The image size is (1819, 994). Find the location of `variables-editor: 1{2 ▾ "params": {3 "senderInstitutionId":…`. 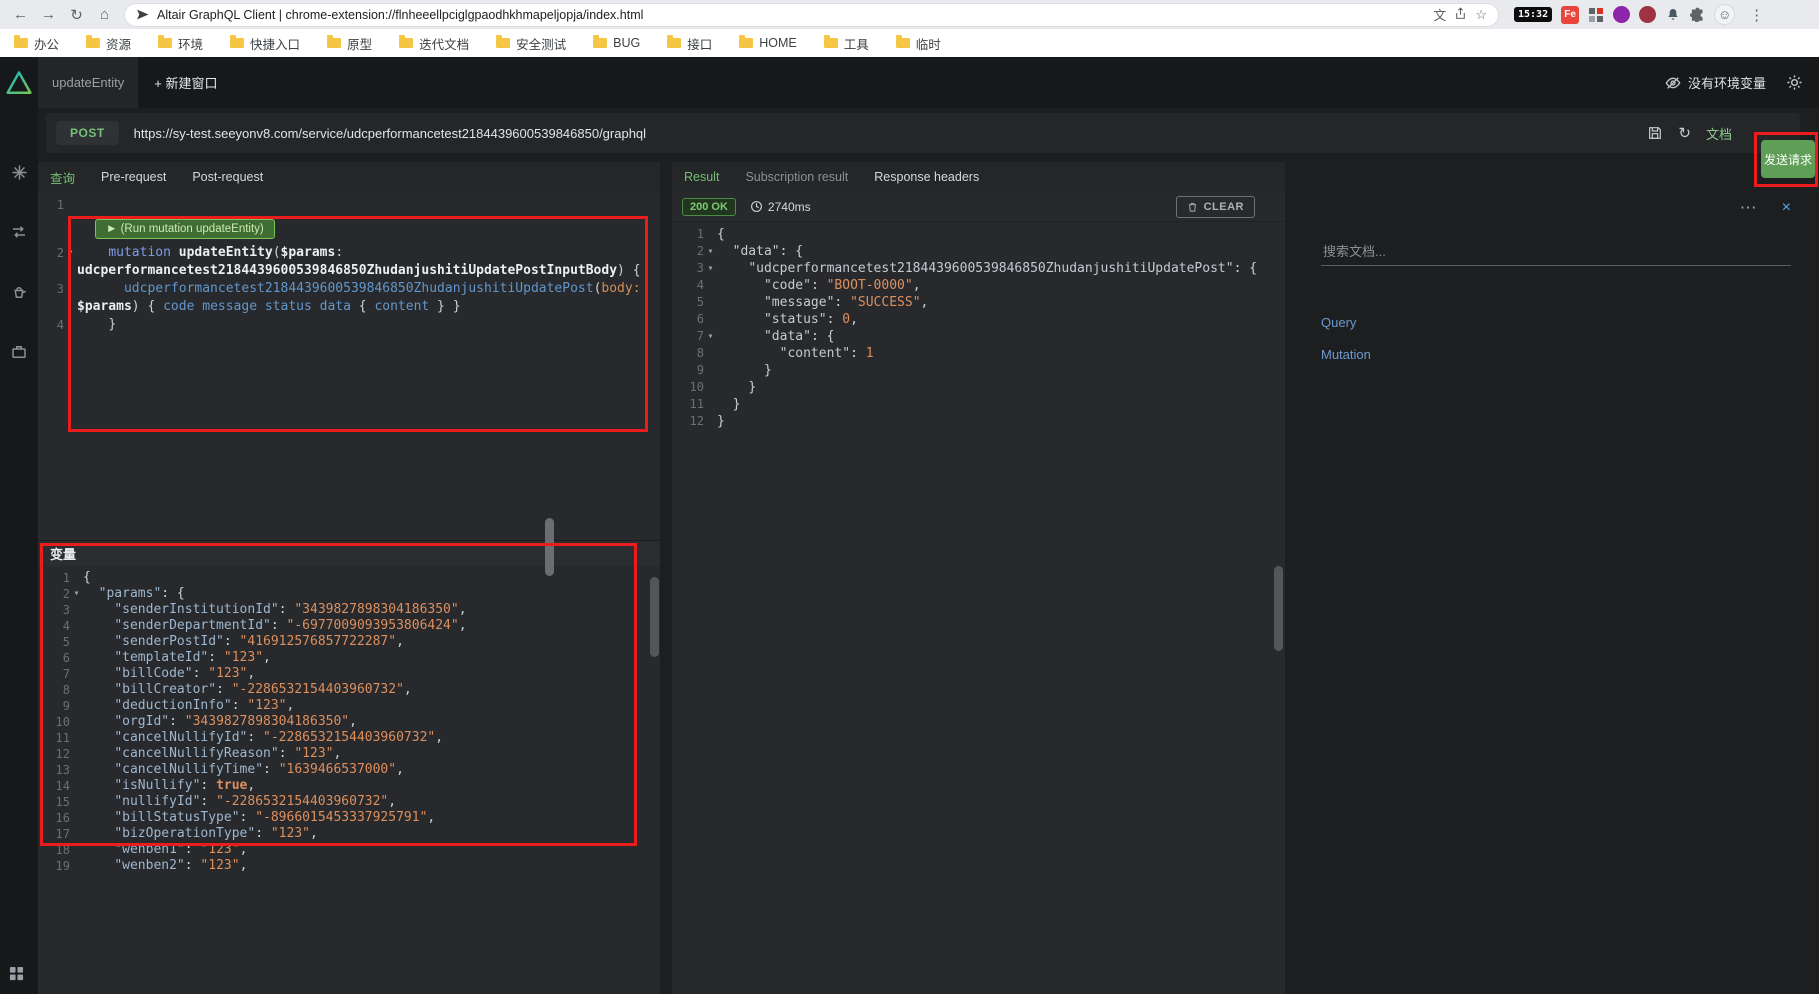

variables-editor: 1{2 ▾ "params": {3 "senderInstitutionId":… is located at coordinates (349, 780).